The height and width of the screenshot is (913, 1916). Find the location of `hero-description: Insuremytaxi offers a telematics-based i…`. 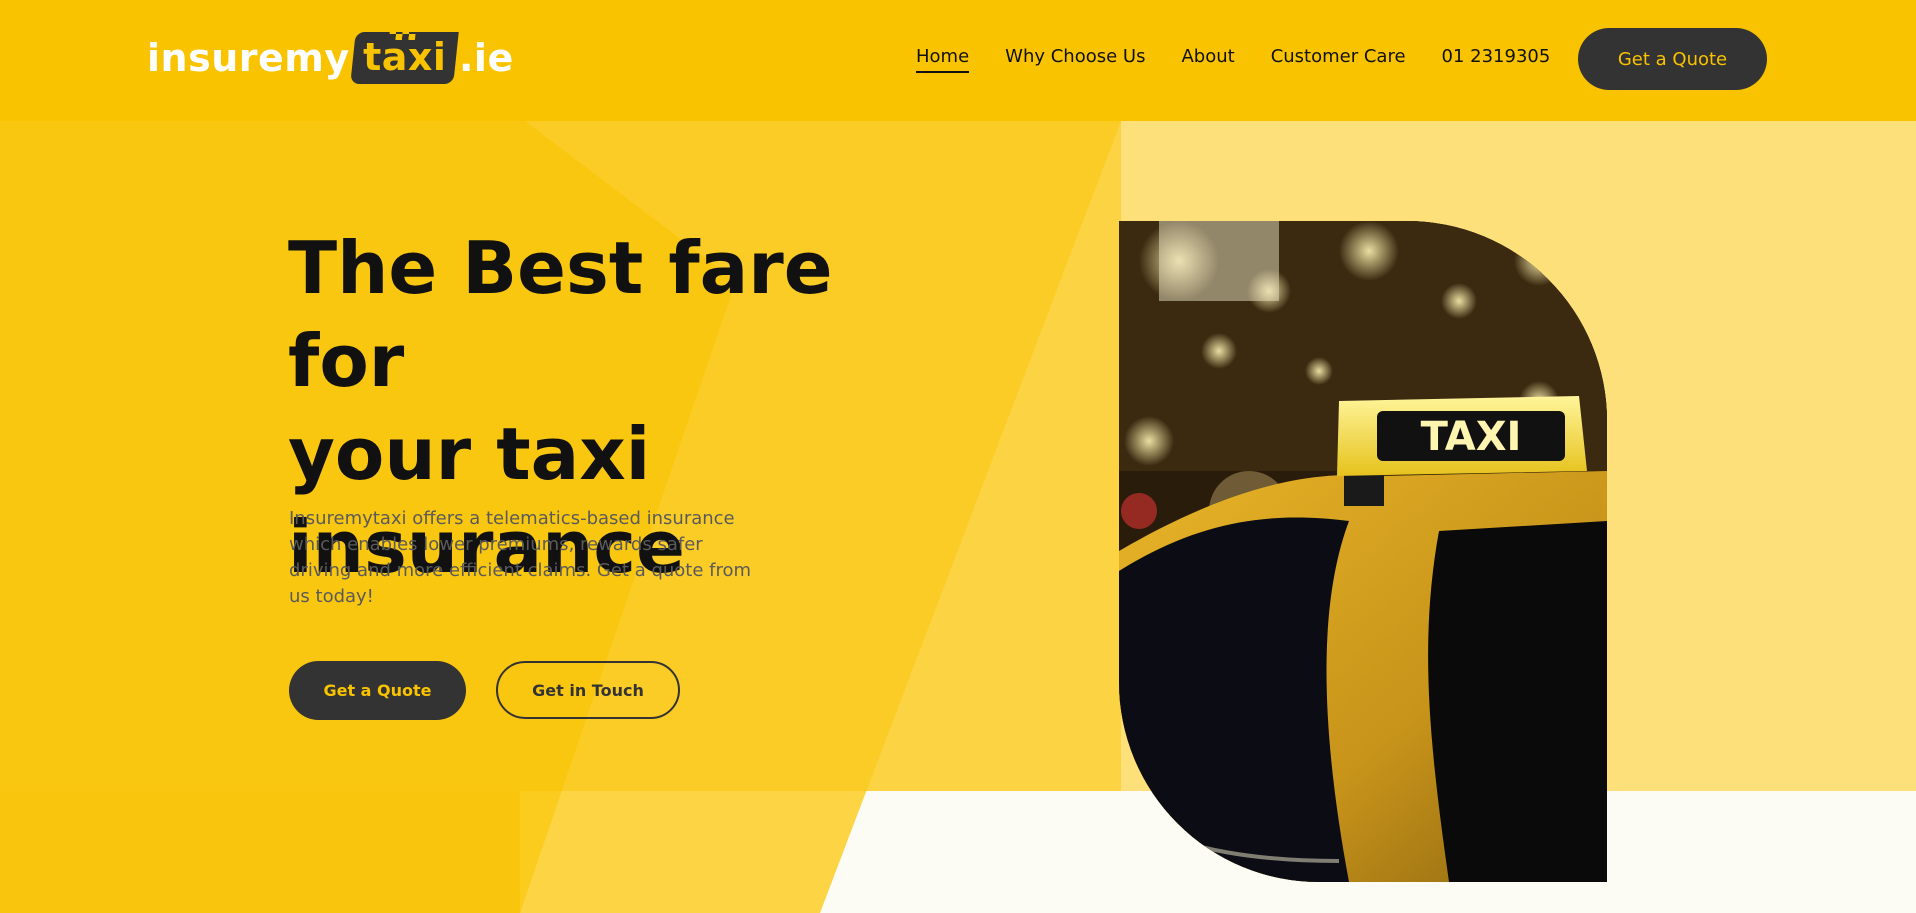

hero-description: Insuremytaxi offers a telematics-based i… is located at coordinates (520, 557).